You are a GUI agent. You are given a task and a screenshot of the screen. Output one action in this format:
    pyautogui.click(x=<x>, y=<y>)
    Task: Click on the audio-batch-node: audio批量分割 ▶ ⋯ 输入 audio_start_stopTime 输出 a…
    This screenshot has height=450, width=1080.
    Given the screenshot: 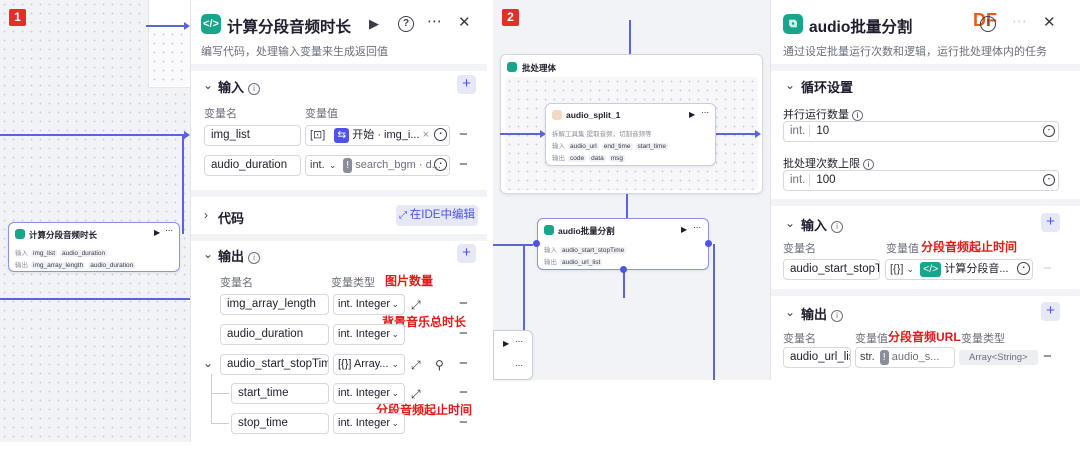 What is the action you would take?
    pyautogui.click(x=623, y=244)
    